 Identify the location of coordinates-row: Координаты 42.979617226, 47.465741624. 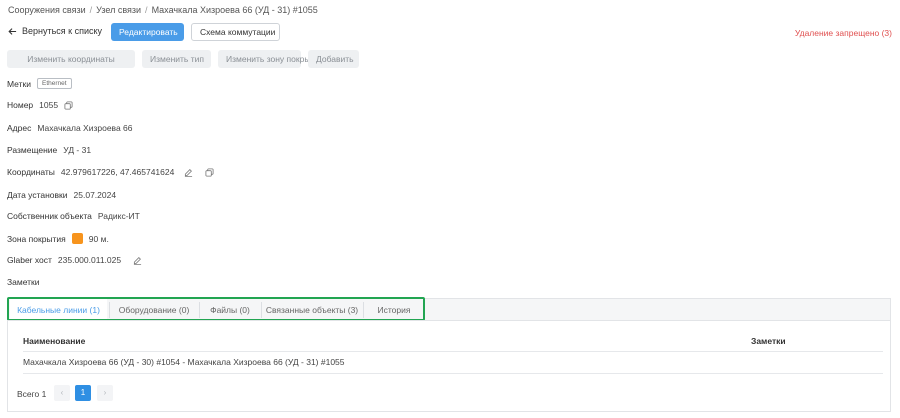
(110, 172).